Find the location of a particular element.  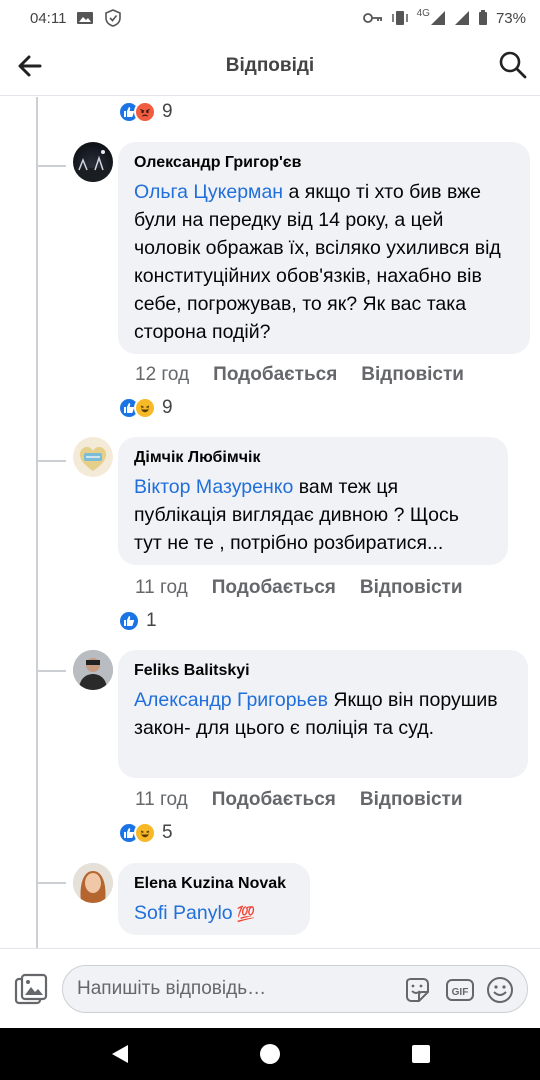

nav-recents-icon is located at coordinates (421, 1054).